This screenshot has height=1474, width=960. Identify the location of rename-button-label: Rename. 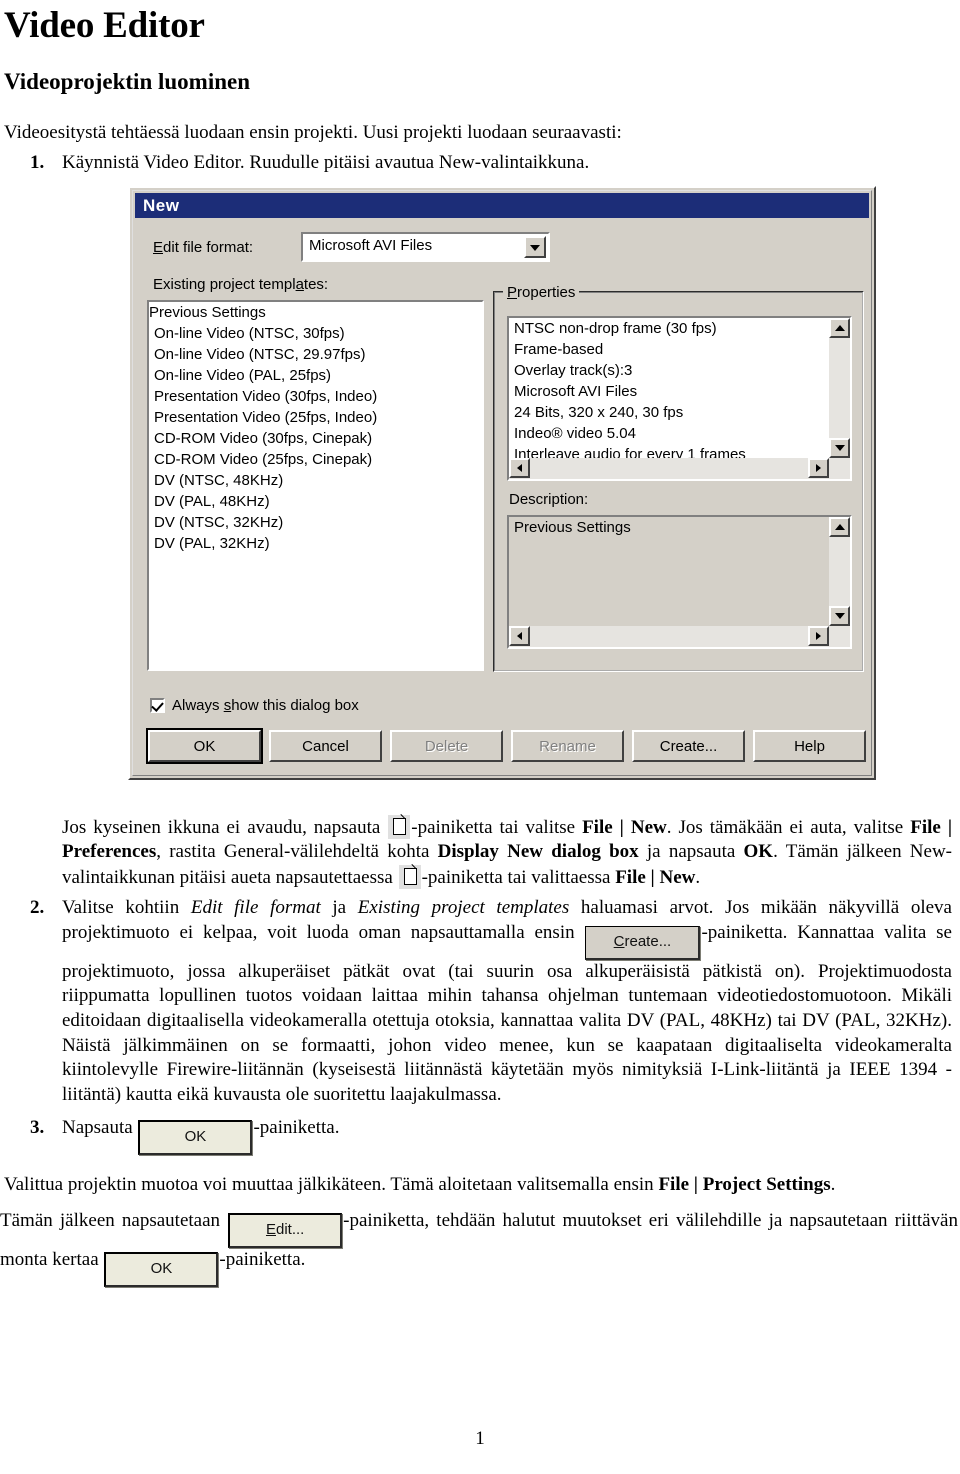
(567, 746).